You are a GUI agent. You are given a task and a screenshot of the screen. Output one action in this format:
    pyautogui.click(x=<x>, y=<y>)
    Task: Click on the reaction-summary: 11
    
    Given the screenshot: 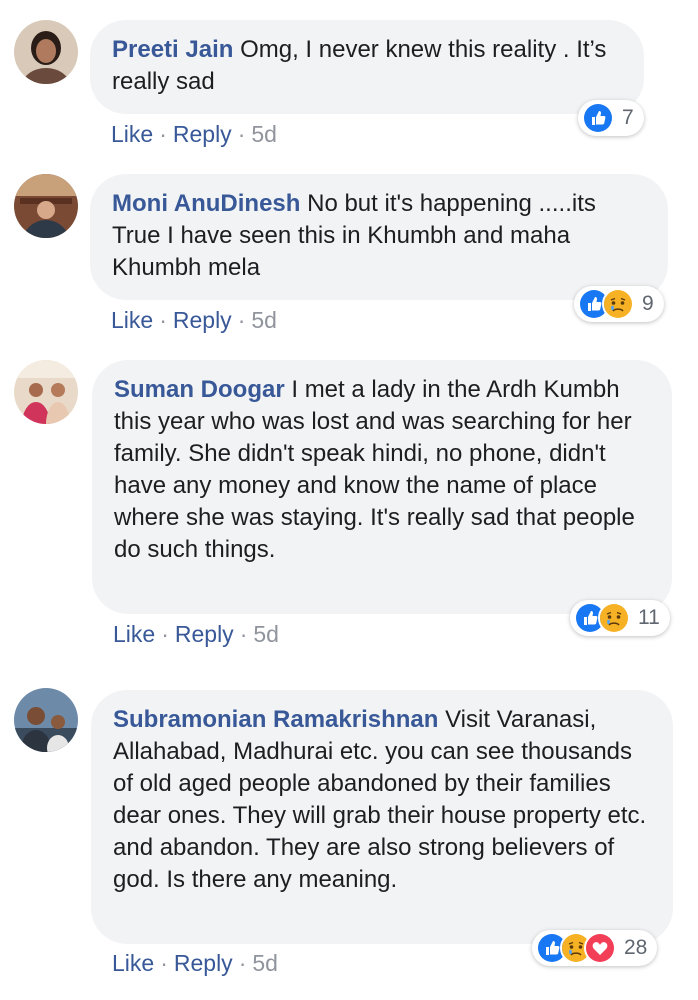 What is the action you would take?
    pyautogui.click(x=620, y=618)
    